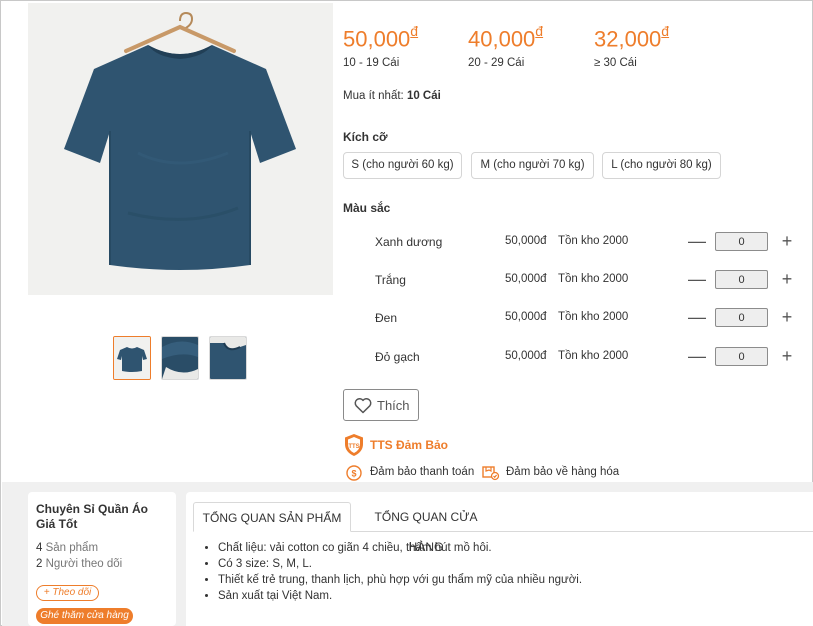 The image size is (813, 626). What do you see at coordinates (371, 63) in the screenshot?
I see `tier-quantity: 10 - 19 Cái` at bounding box center [371, 63].